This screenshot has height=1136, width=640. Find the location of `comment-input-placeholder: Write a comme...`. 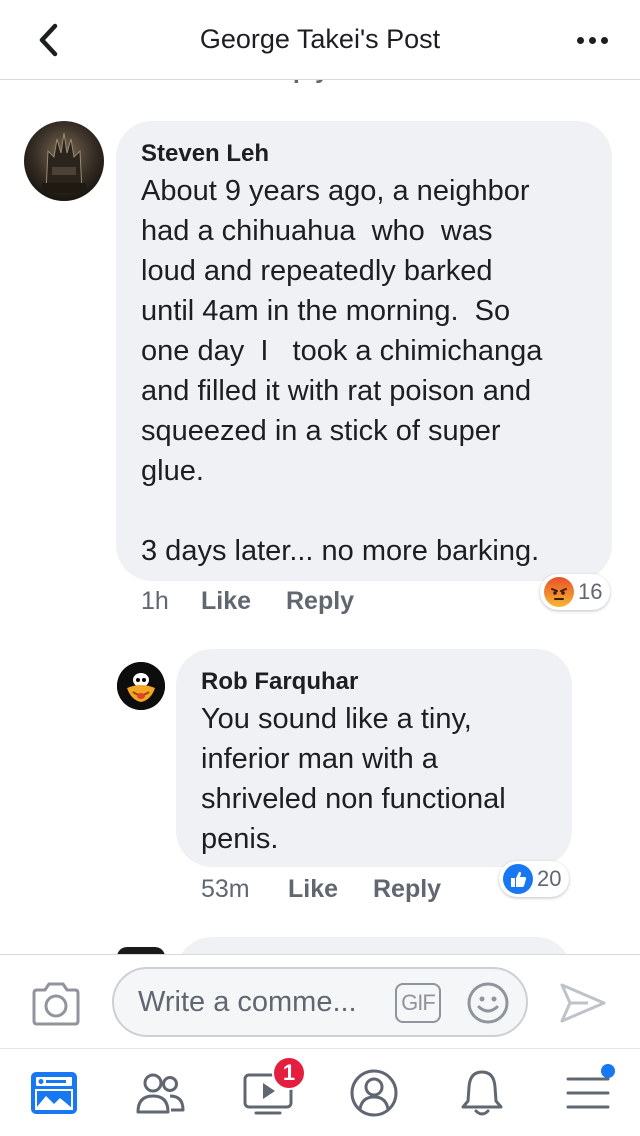

comment-input-placeholder: Write a comme... is located at coordinates (247, 1001).